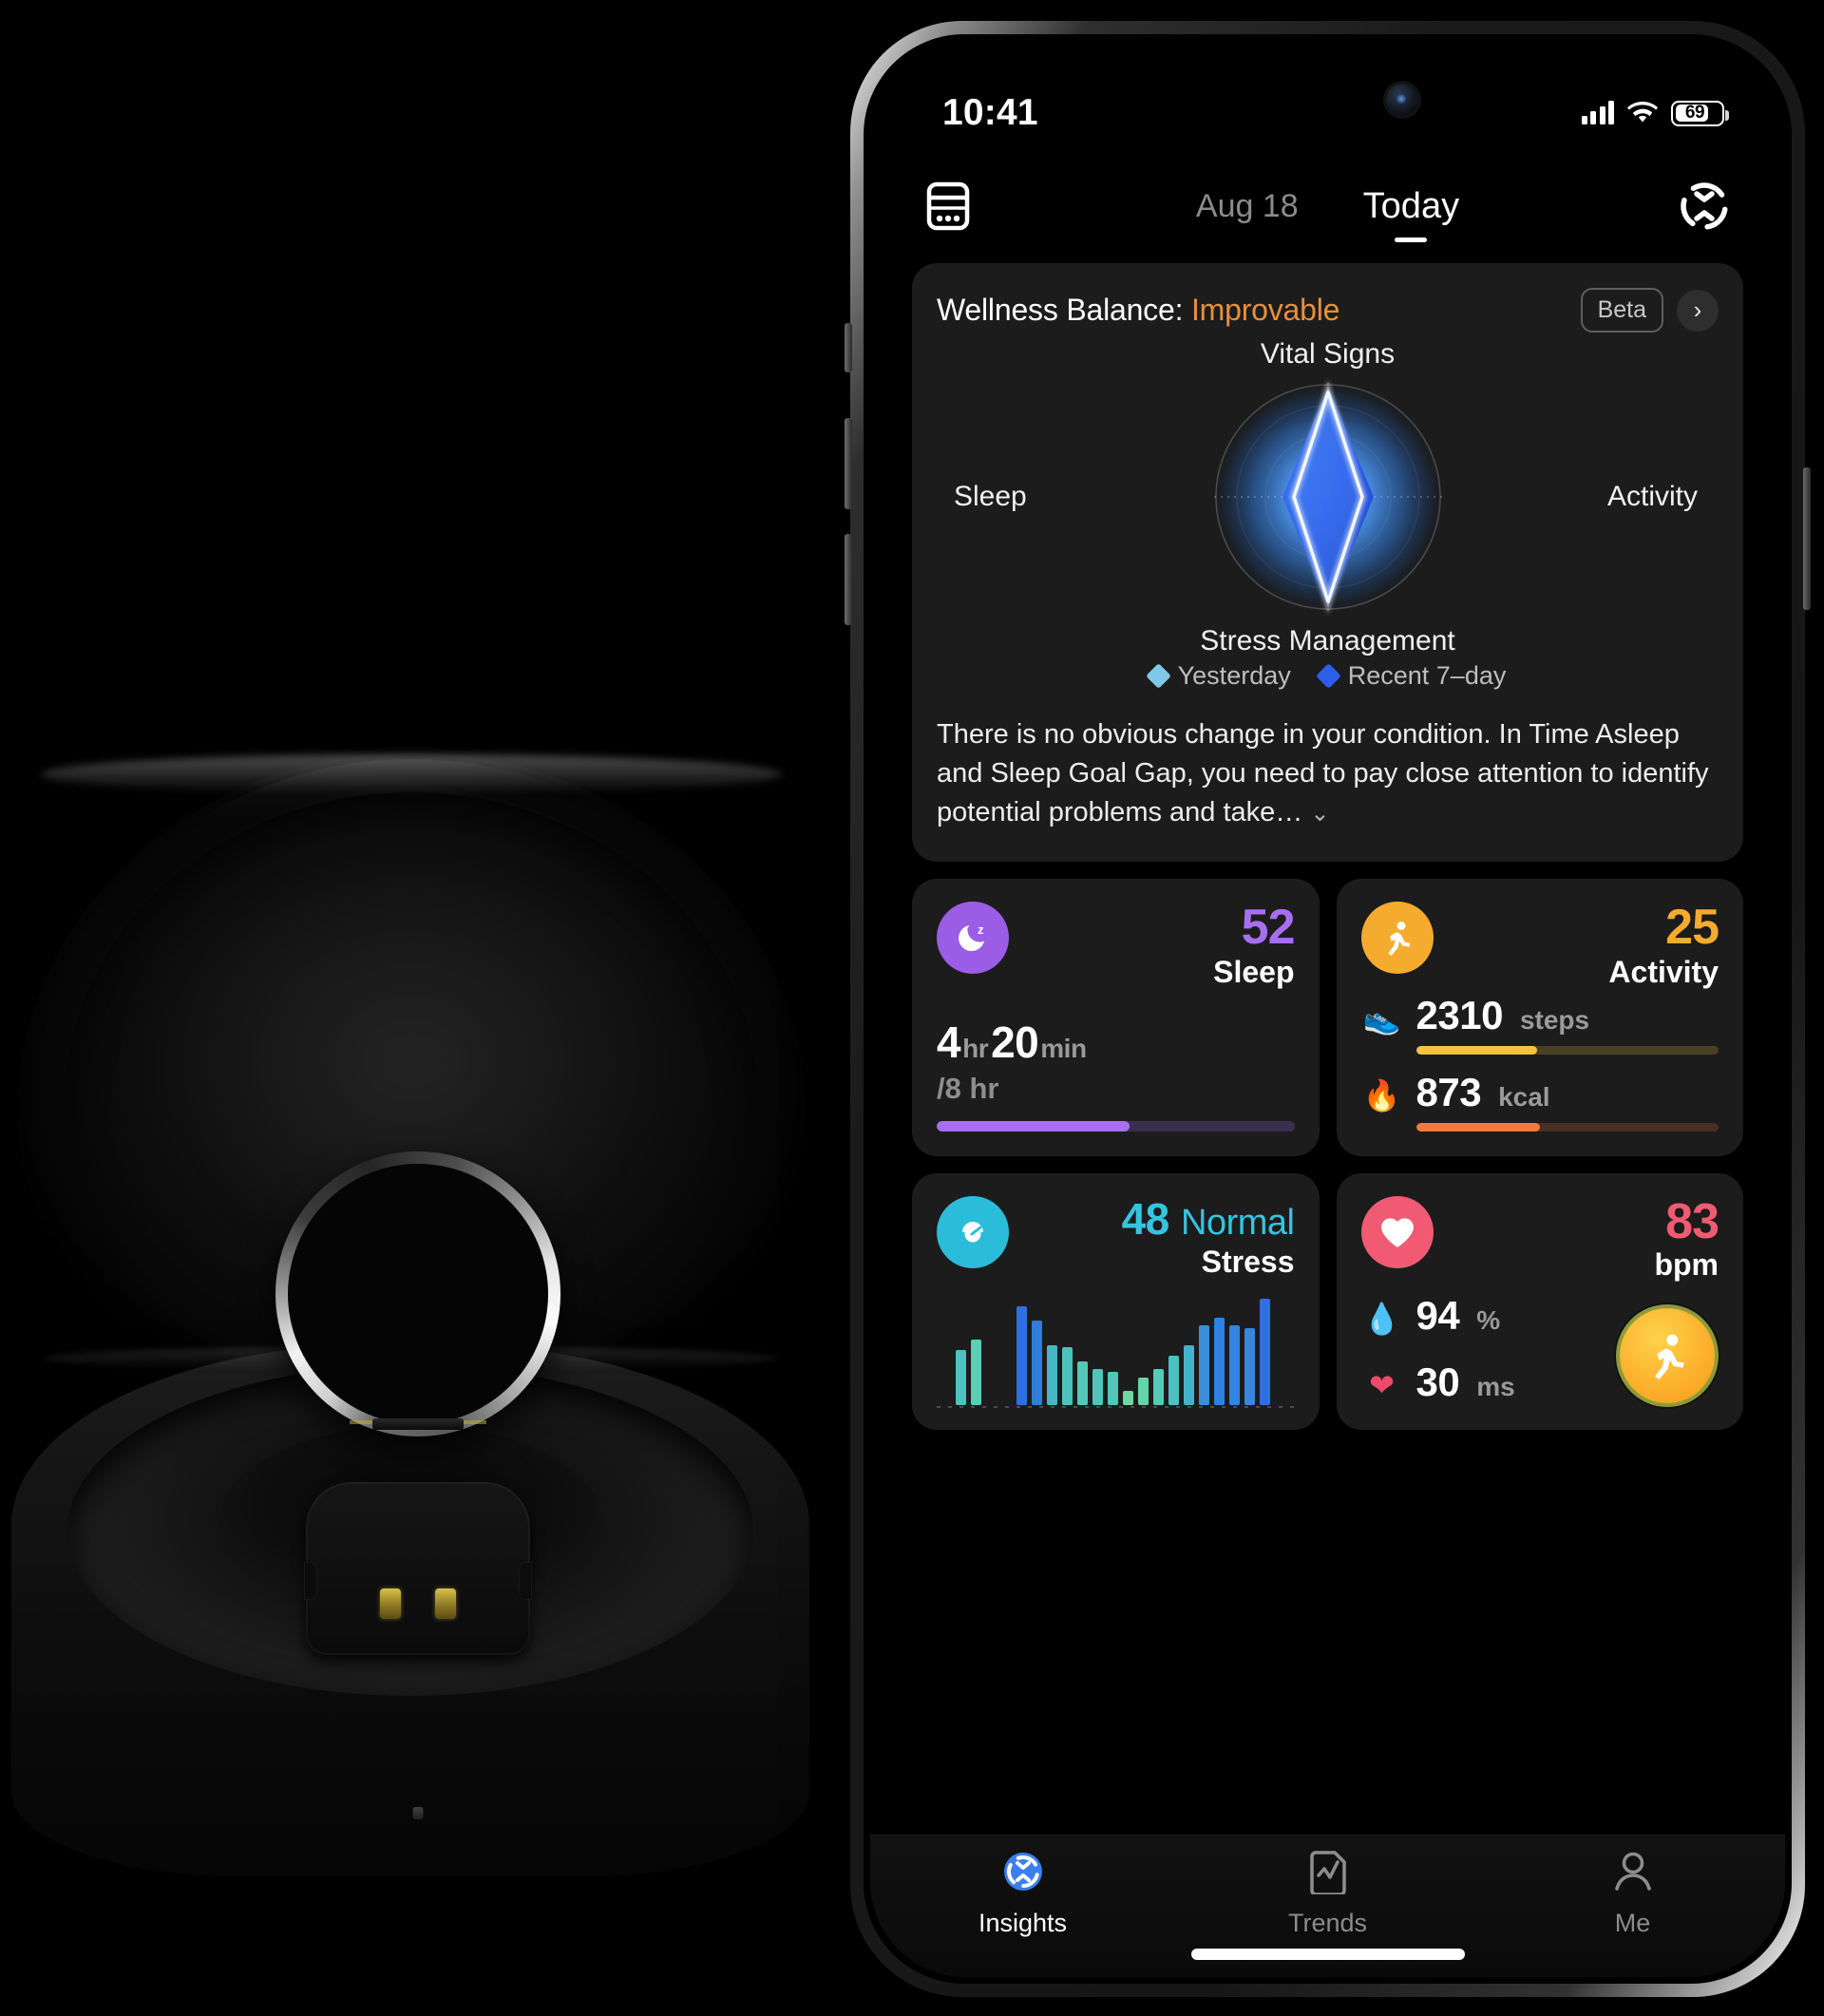 This screenshot has height=2016, width=1824. I want to click on sleep-progress-bar, so click(1116, 1126).